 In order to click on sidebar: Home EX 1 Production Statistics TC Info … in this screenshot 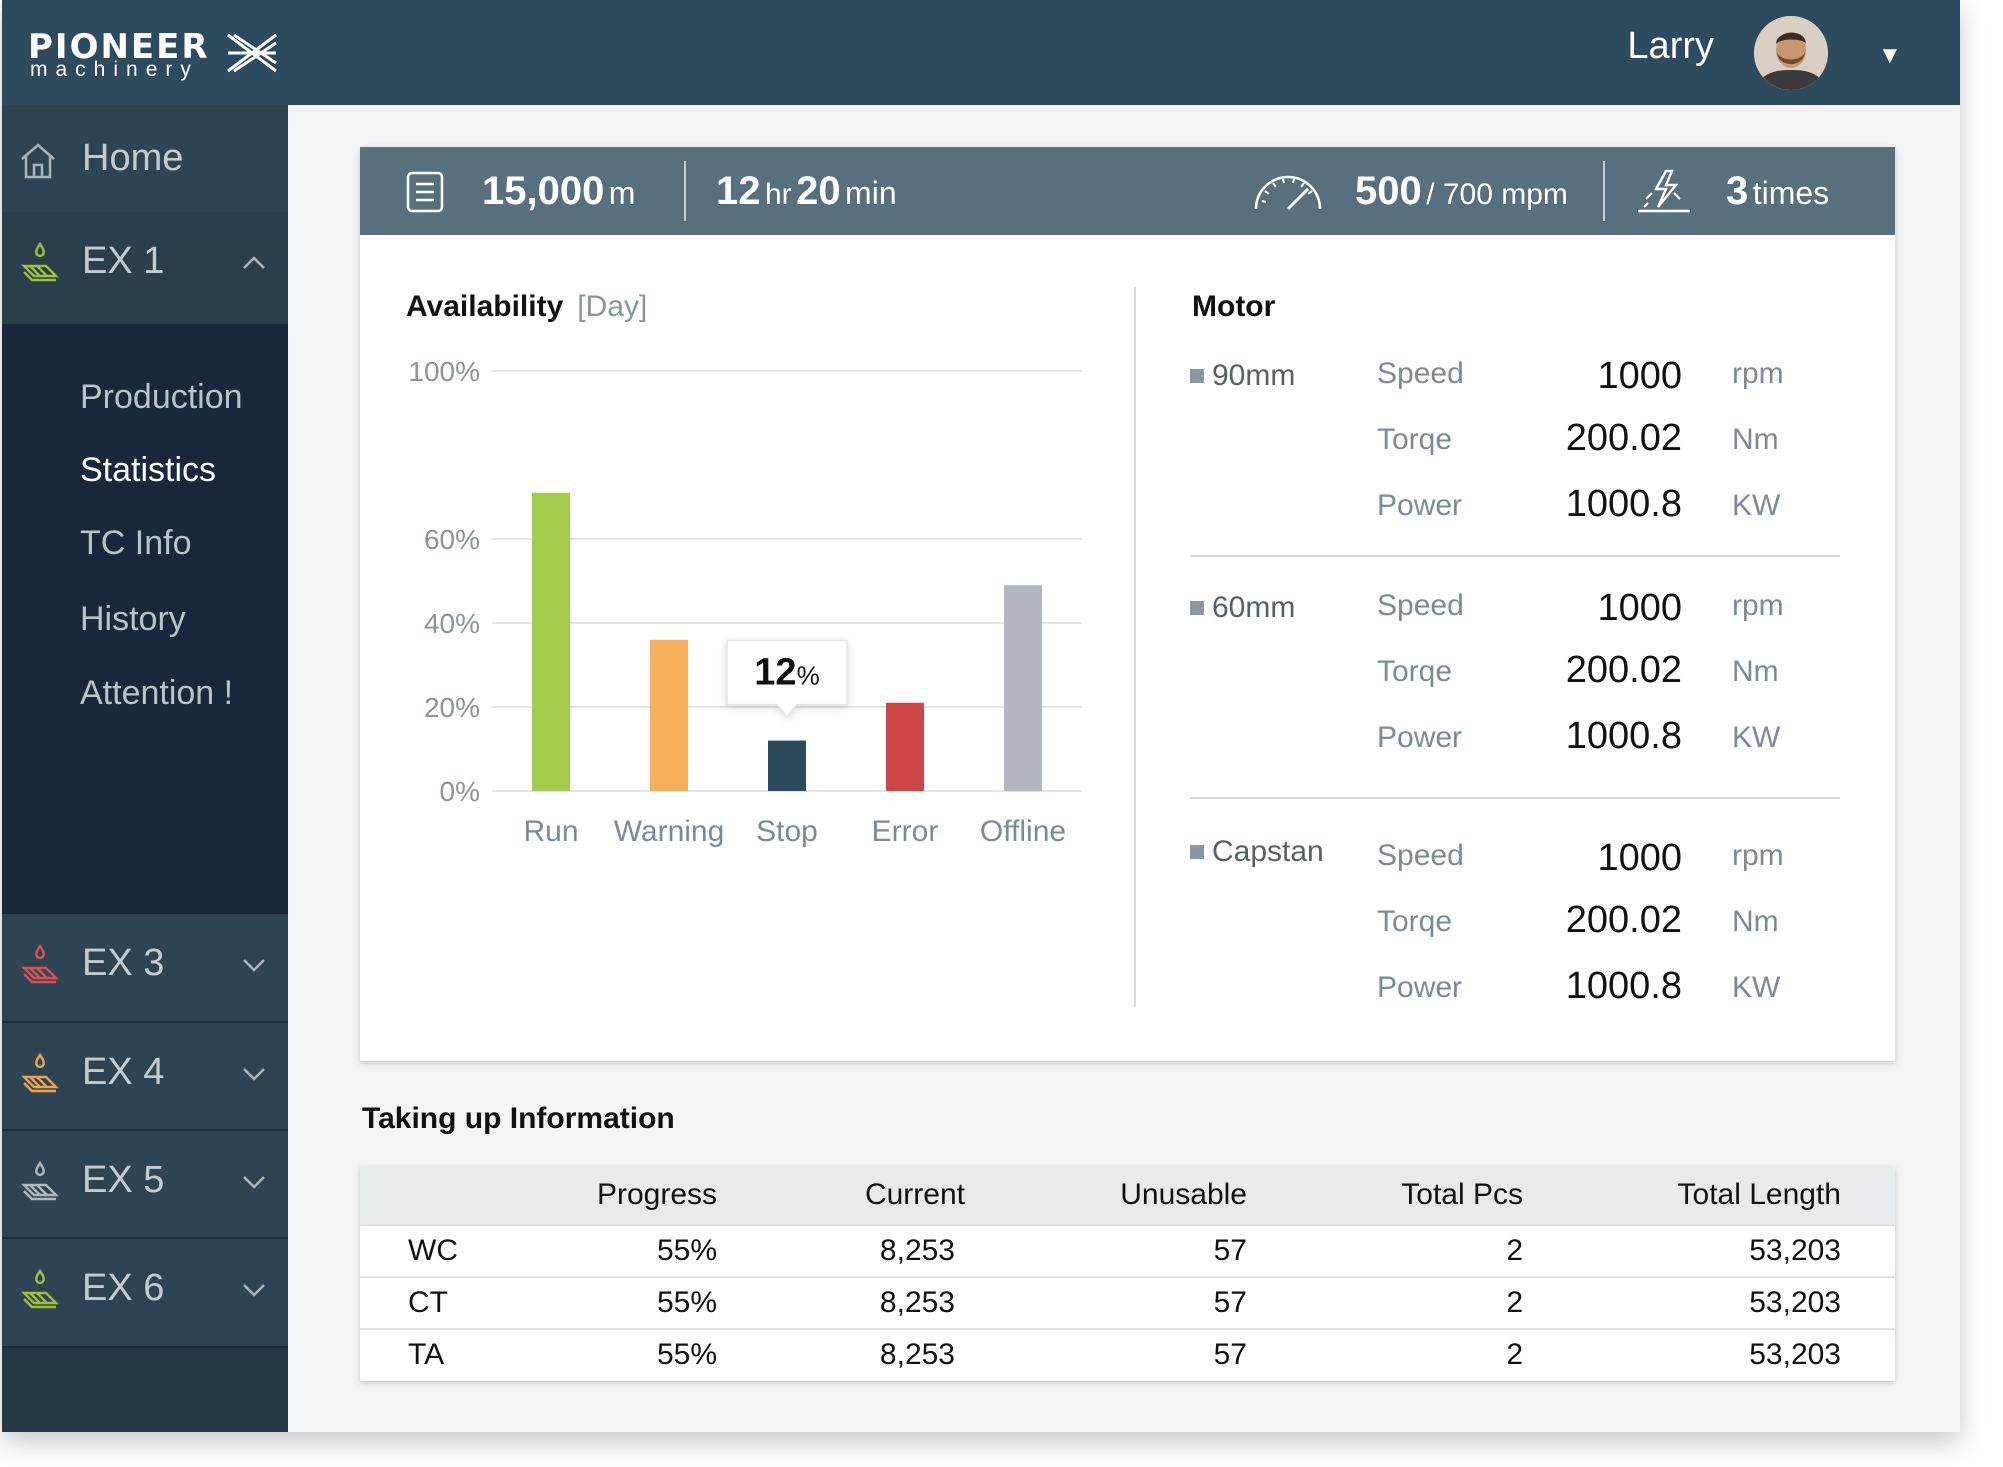, I will do `click(145, 768)`.